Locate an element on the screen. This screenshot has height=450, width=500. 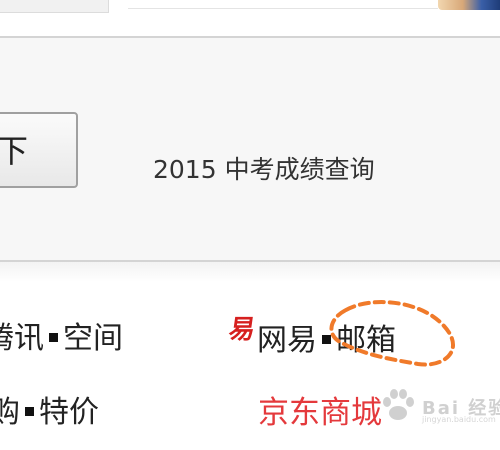
link-deals: 特价 is located at coordinates (69, 412).